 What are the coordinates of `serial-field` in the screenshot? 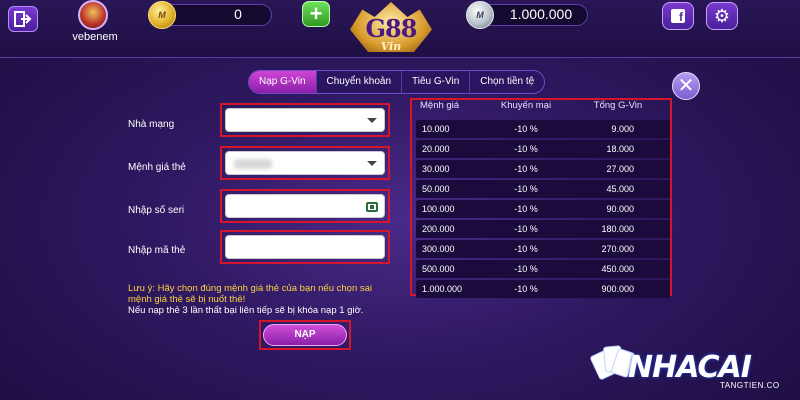 It's located at (305, 206).